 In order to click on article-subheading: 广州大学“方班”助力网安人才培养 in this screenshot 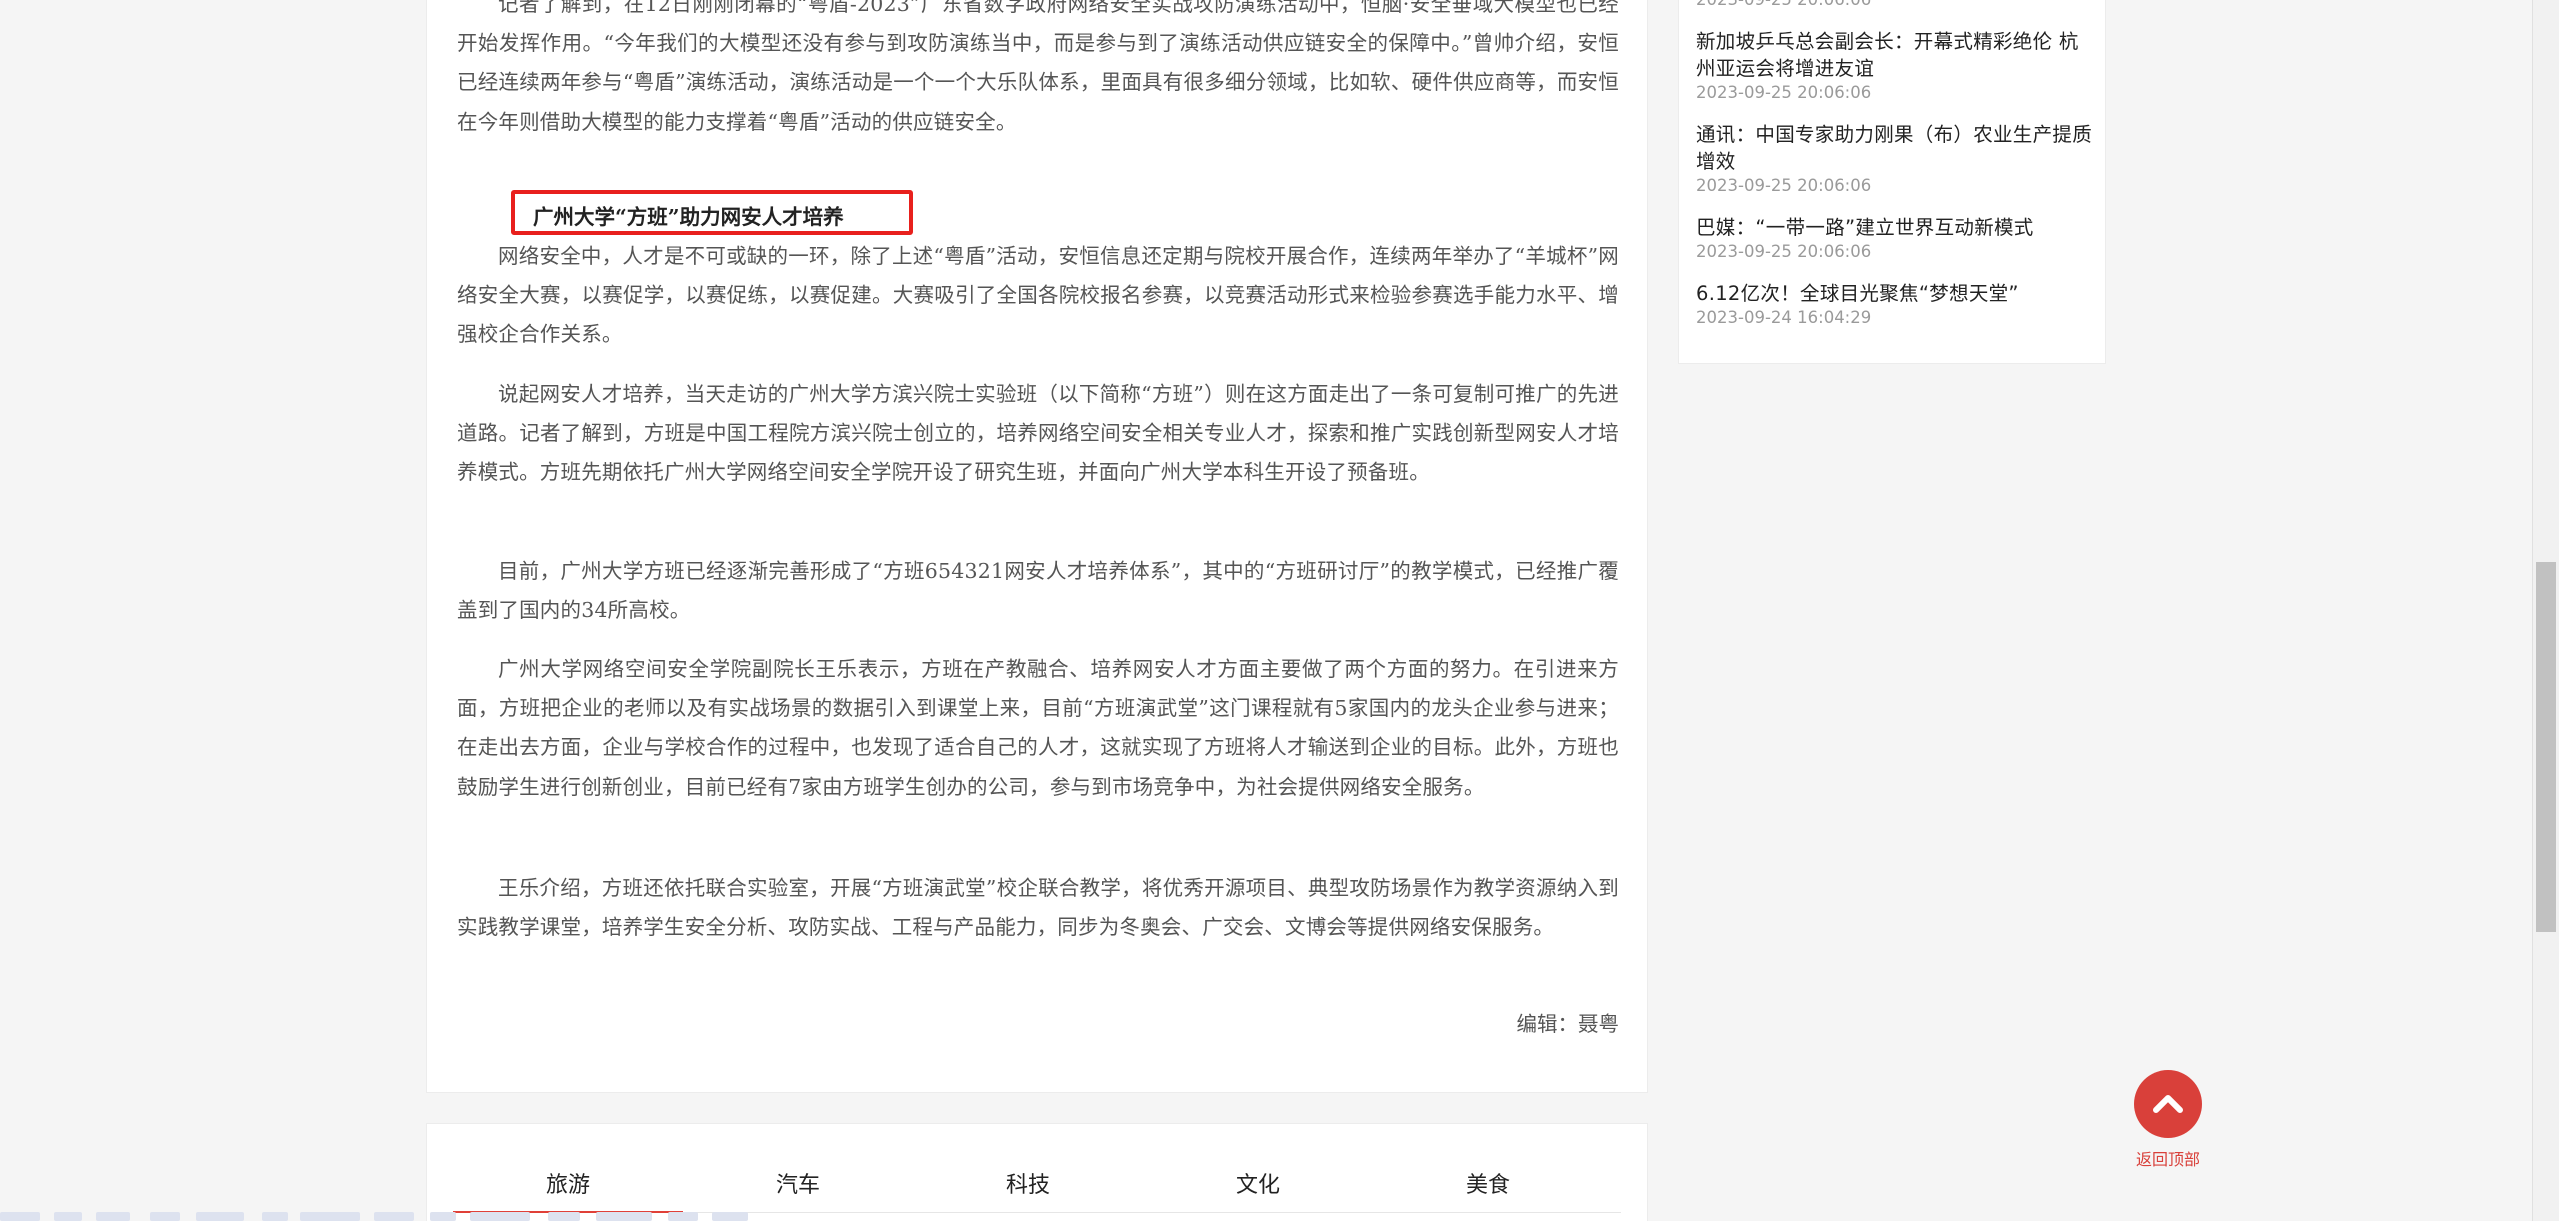, I will do `click(688, 217)`.